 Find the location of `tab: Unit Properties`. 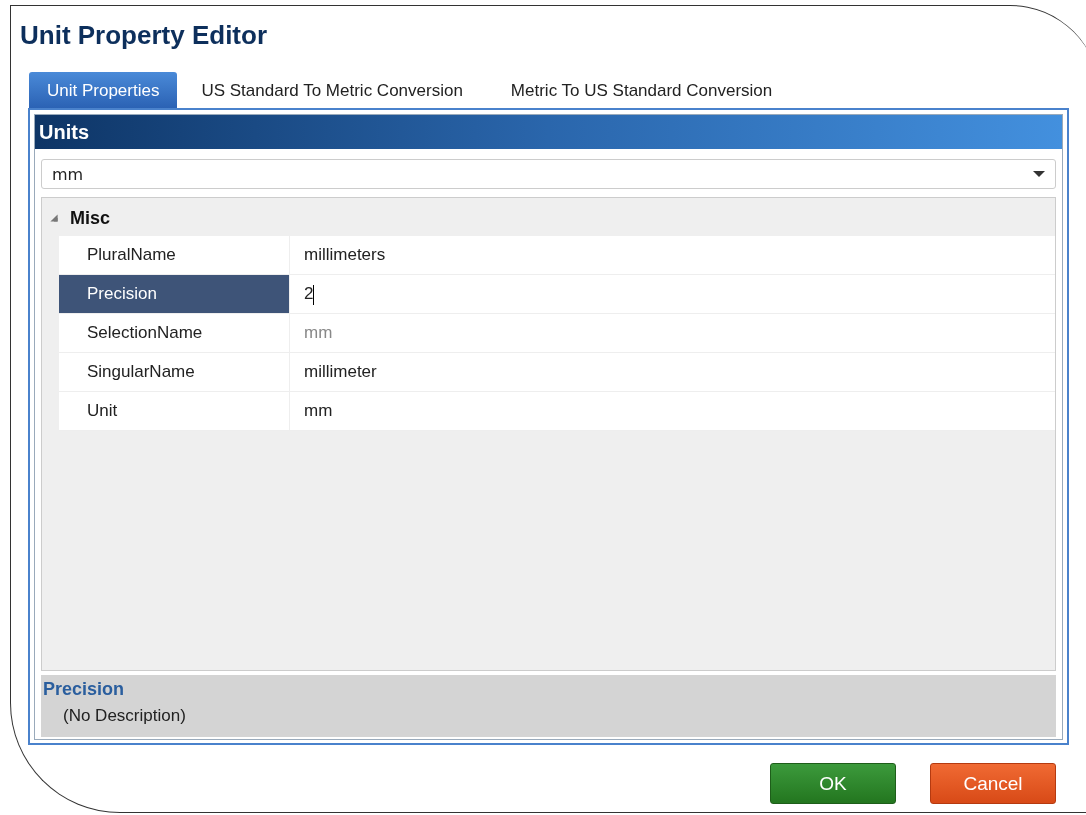

tab: Unit Properties is located at coordinates (103, 90).